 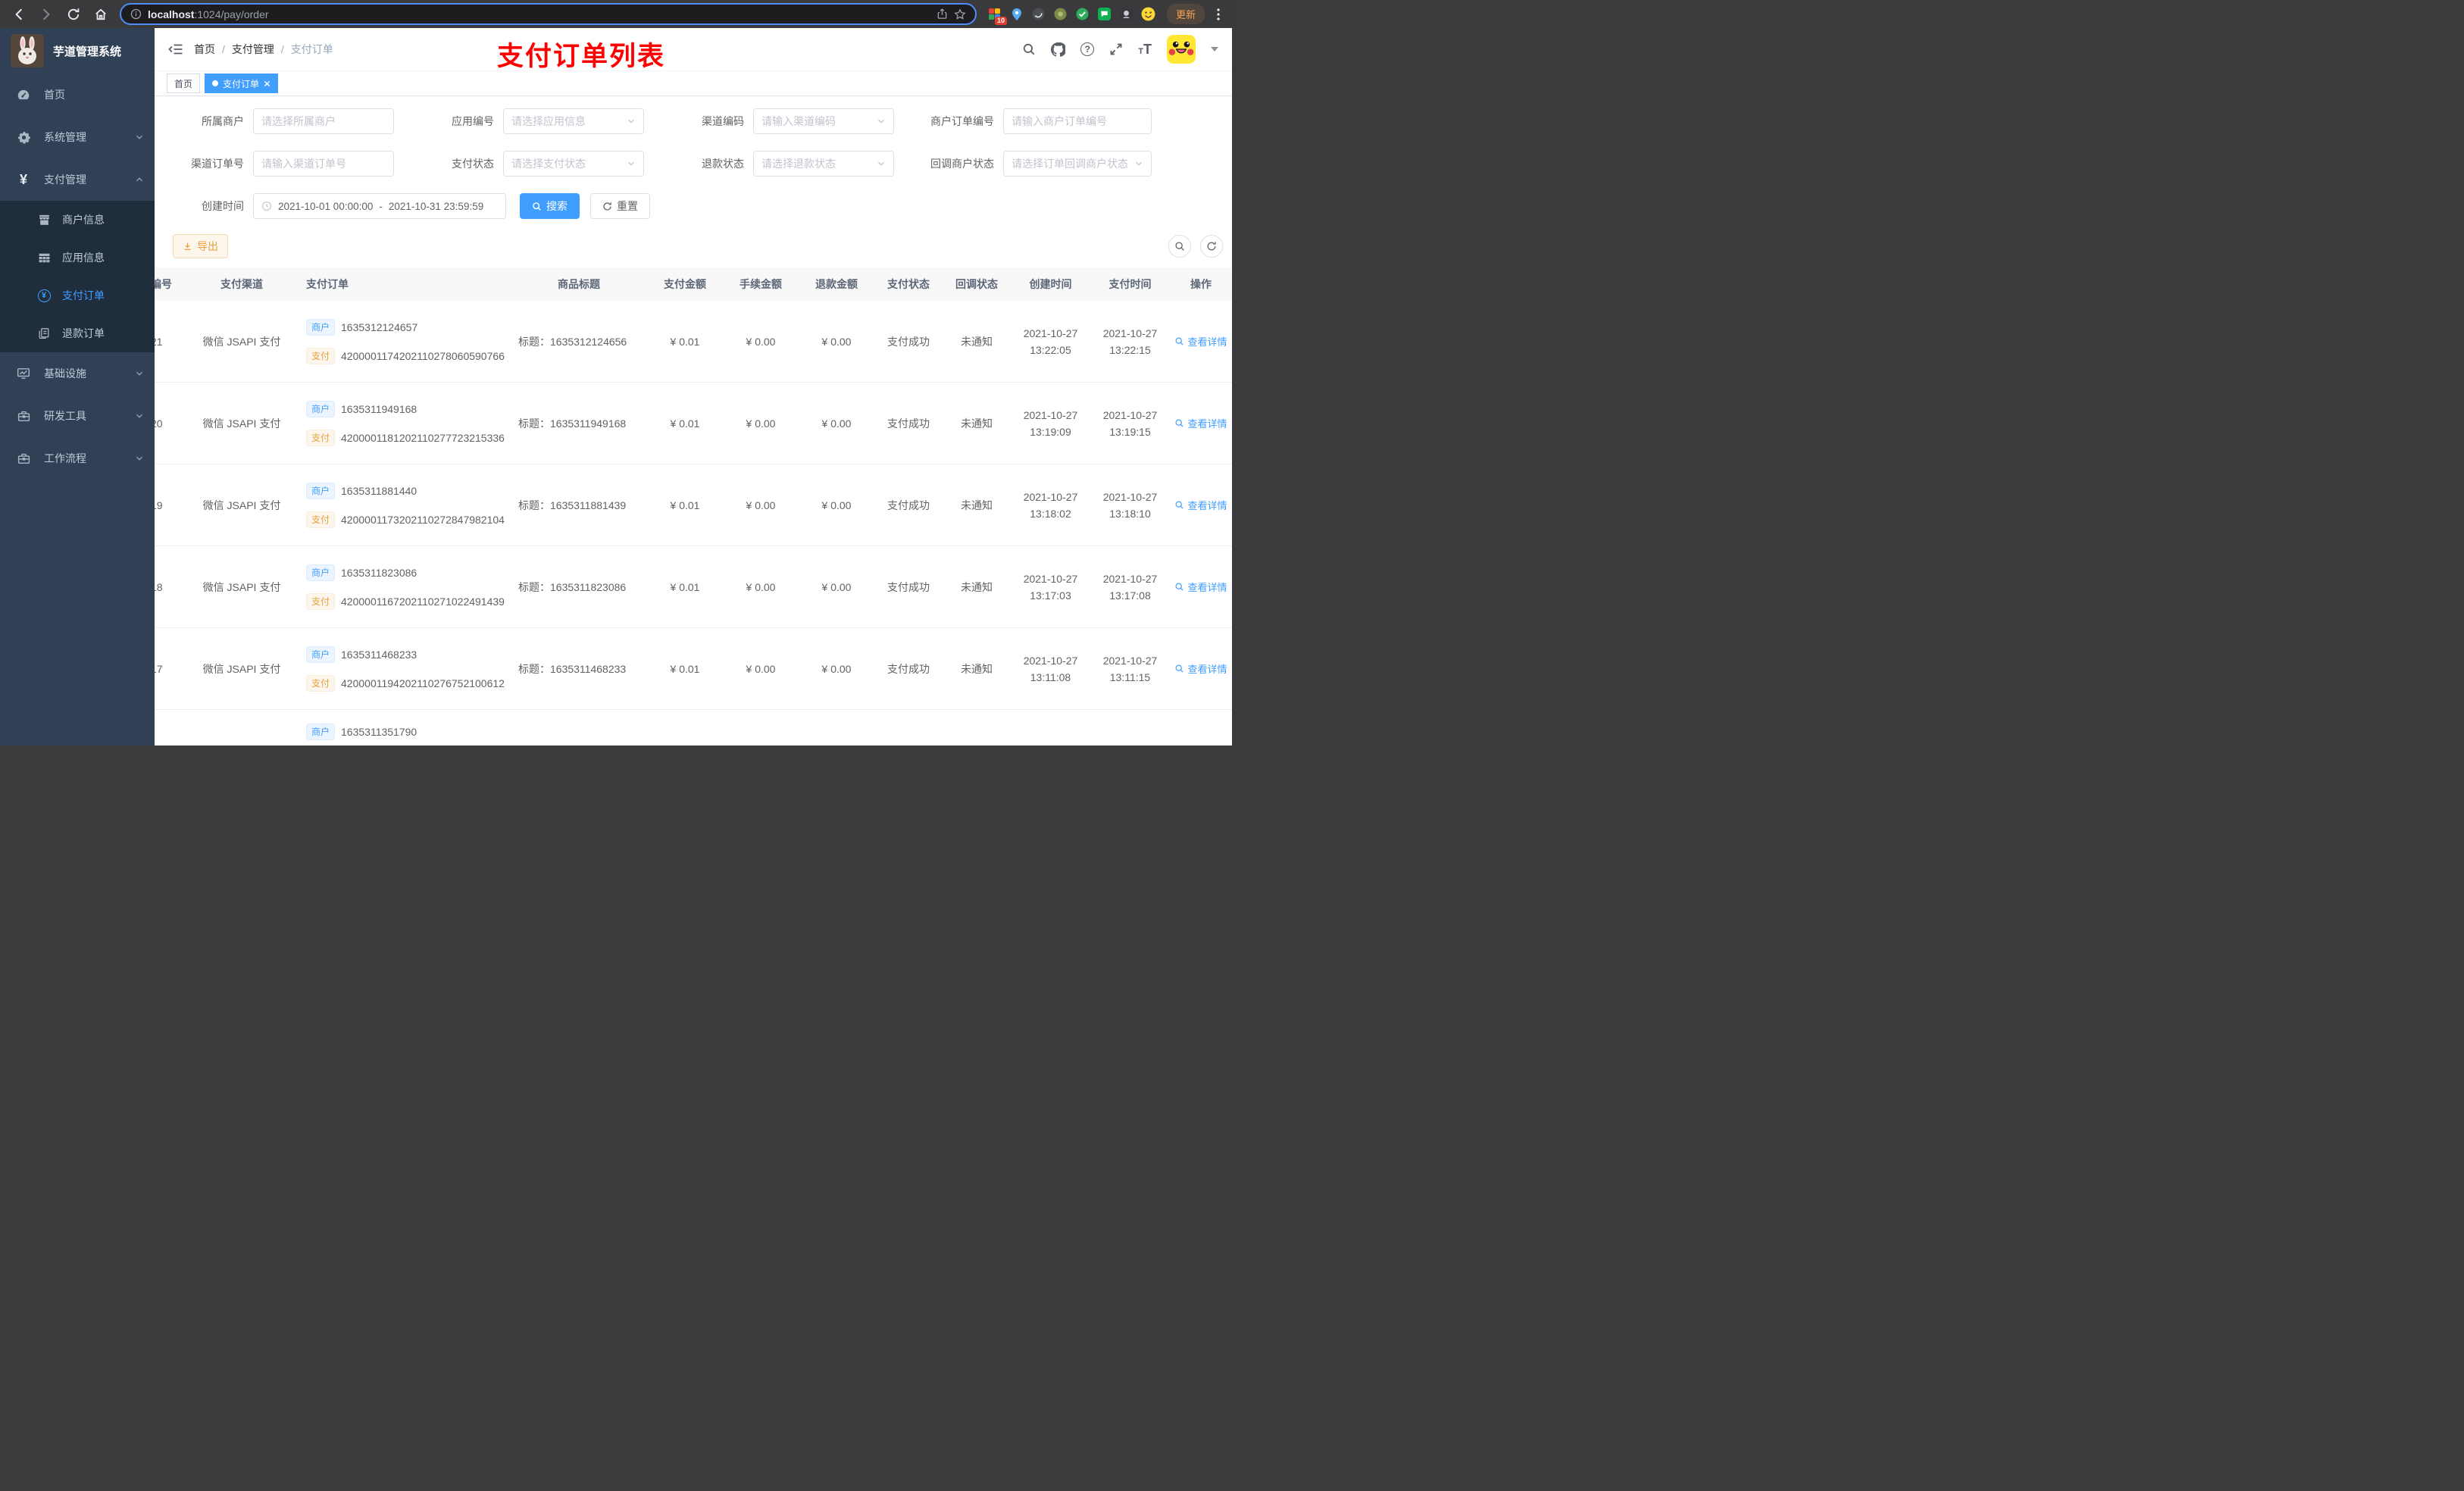 I want to click on table-refresh-icon, so click(x=1211, y=246).